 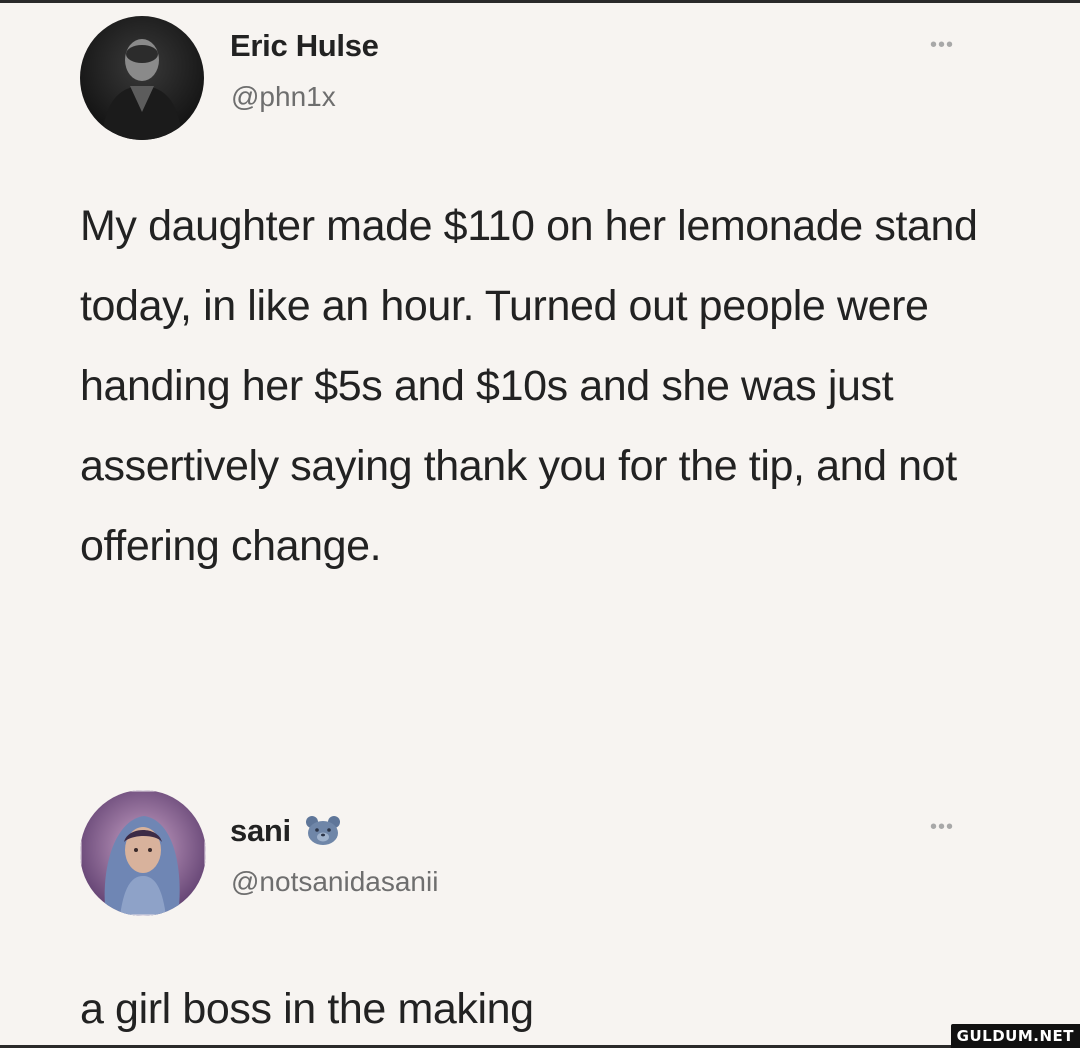 What do you see at coordinates (307, 1009) in the screenshot?
I see `reply-text: a girl boss in the making` at bounding box center [307, 1009].